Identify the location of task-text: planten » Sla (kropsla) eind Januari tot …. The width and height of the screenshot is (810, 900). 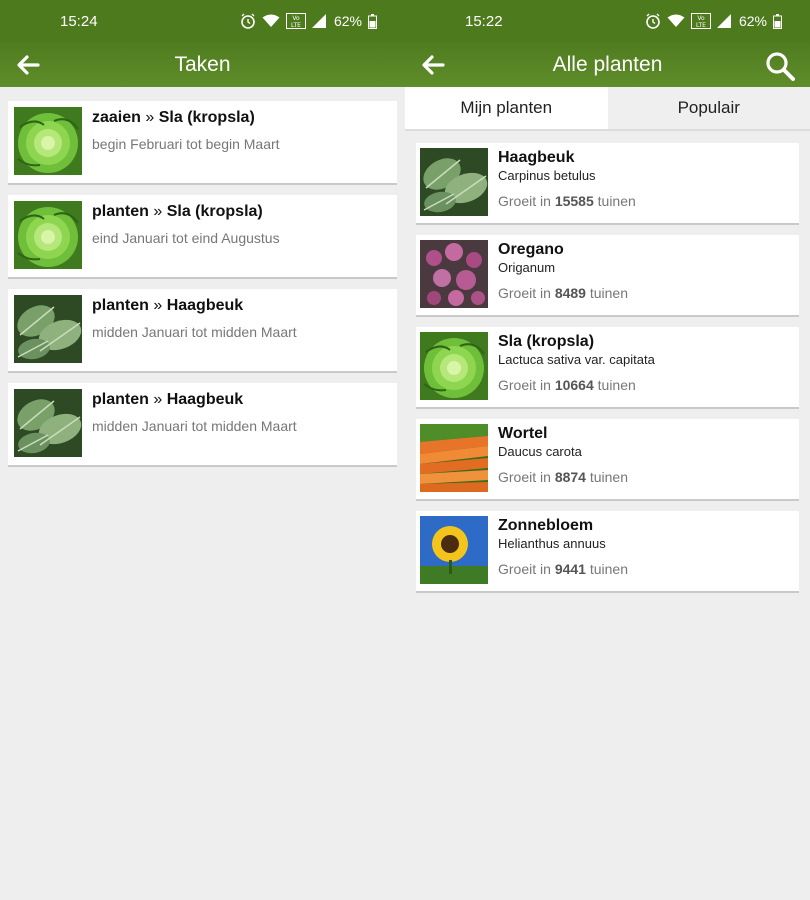
(241, 236).